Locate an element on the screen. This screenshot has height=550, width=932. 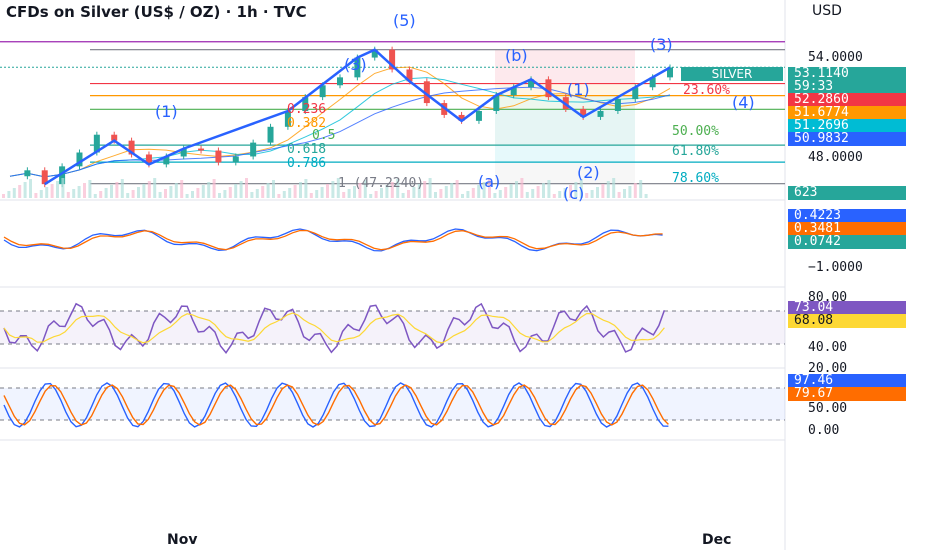
stoch-d-badge: 79.67 is located at coordinates (847, 394).